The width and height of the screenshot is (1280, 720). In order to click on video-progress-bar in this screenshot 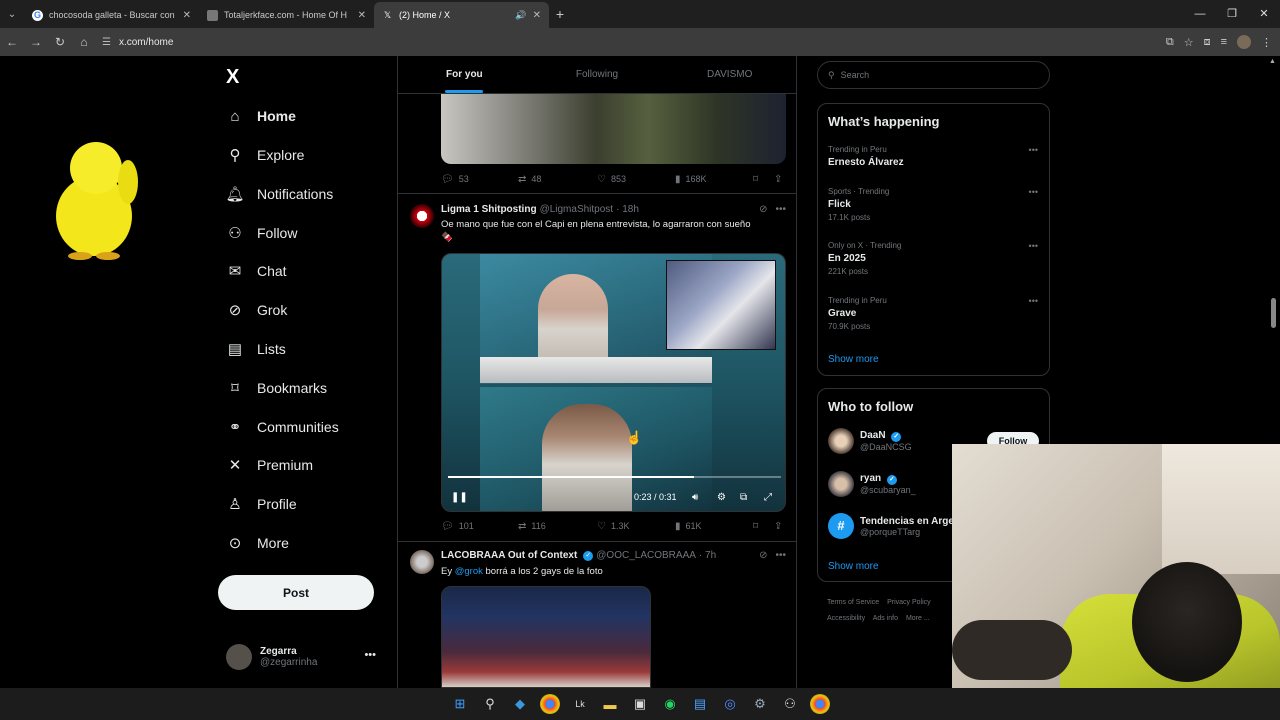, I will do `click(614, 477)`.